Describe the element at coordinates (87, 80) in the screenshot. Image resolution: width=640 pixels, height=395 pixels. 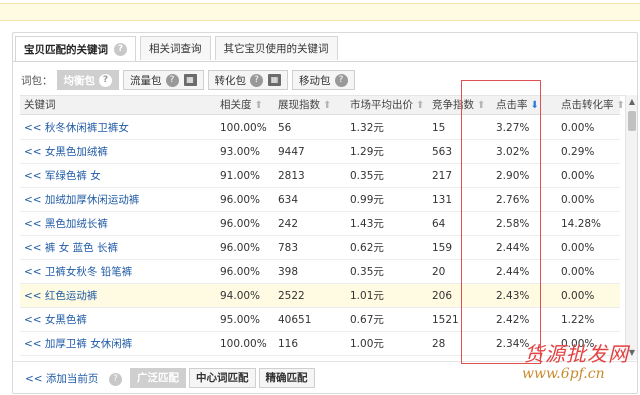
I see `package-balanced-button: 均衡包 ?` at that location.